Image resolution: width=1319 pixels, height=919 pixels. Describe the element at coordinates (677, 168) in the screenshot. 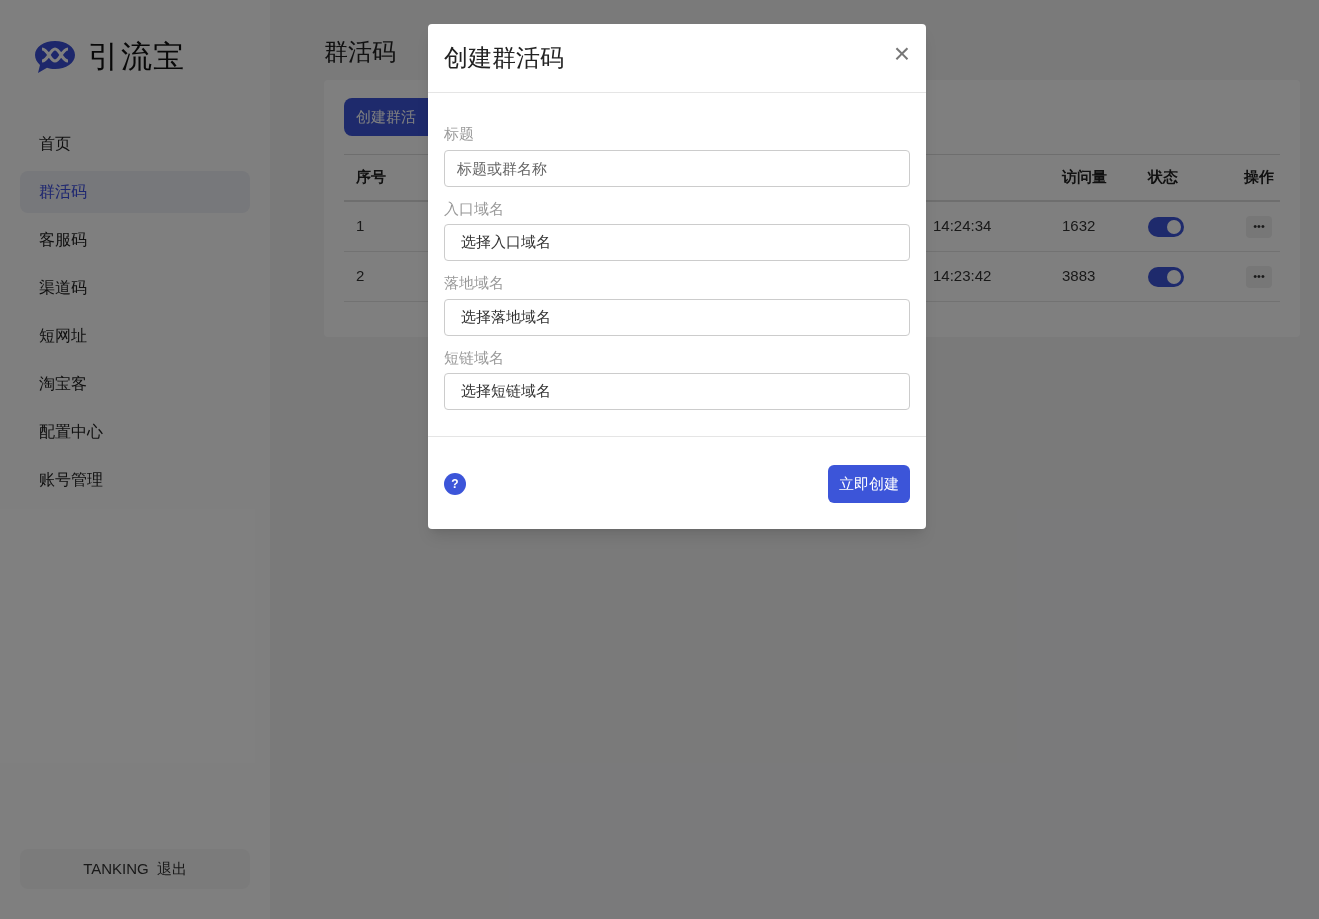

I see `input-field: 标题或群名称` at that location.